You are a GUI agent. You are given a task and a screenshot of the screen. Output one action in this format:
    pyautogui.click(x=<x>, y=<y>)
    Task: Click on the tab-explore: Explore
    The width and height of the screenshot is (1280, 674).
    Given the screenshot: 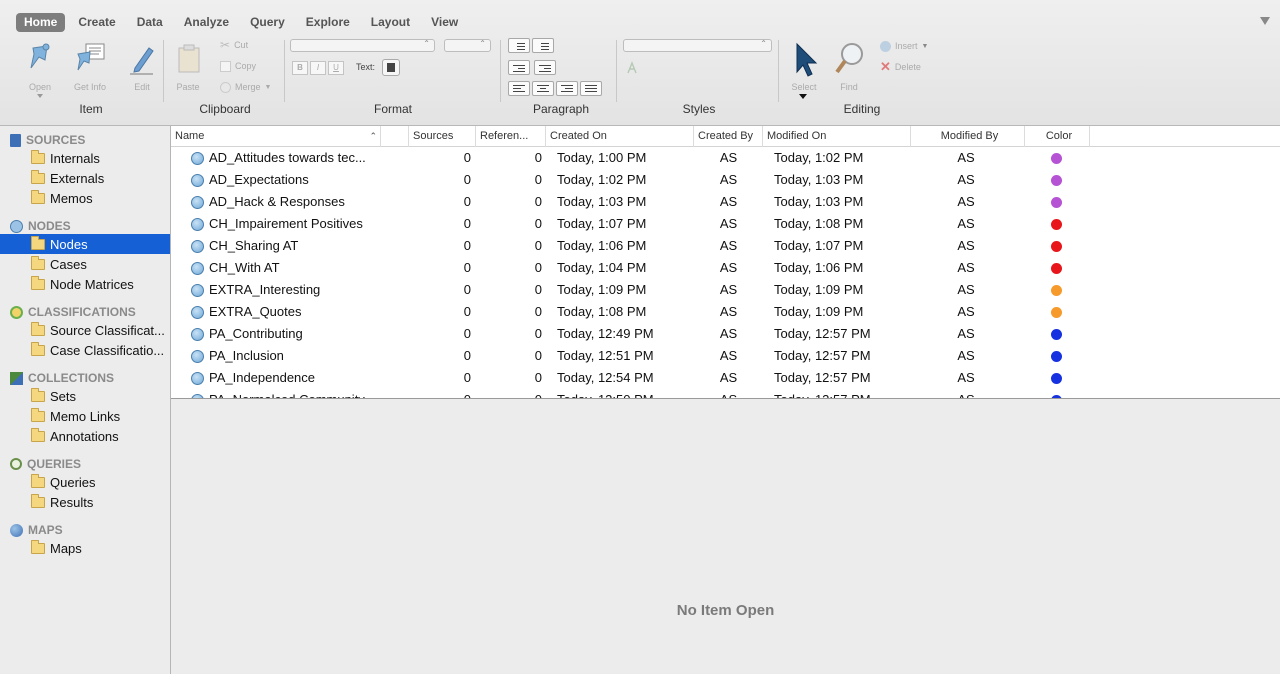 What is the action you would take?
    pyautogui.click(x=328, y=22)
    